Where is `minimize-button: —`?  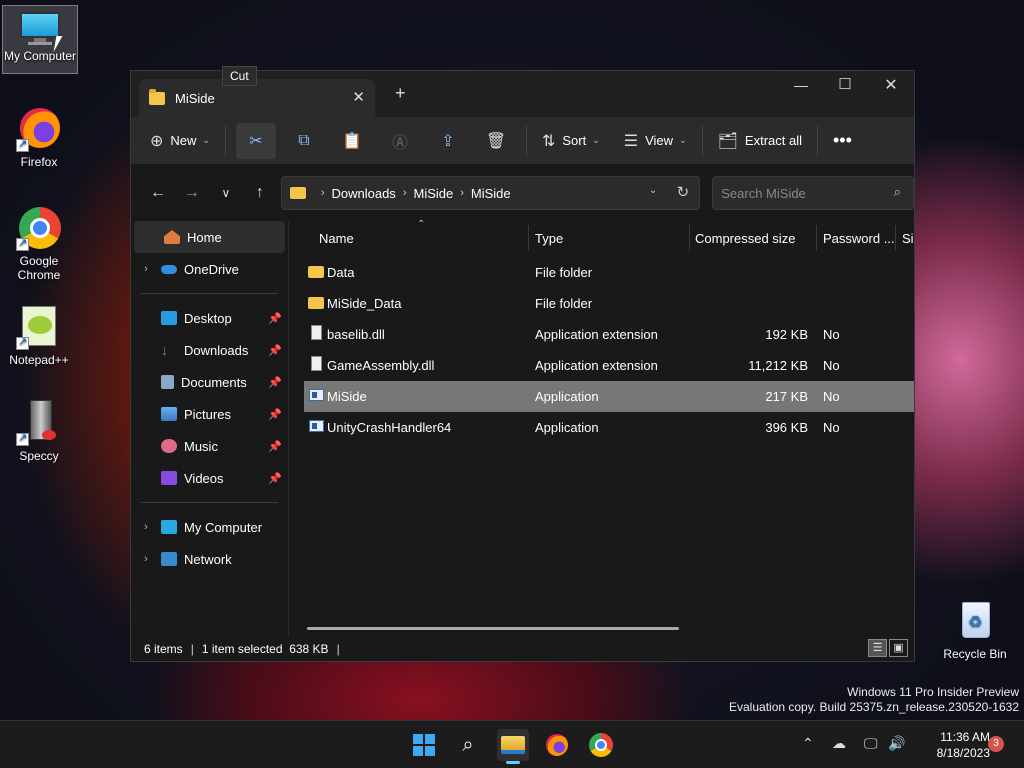 minimize-button: — is located at coordinates (801, 85).